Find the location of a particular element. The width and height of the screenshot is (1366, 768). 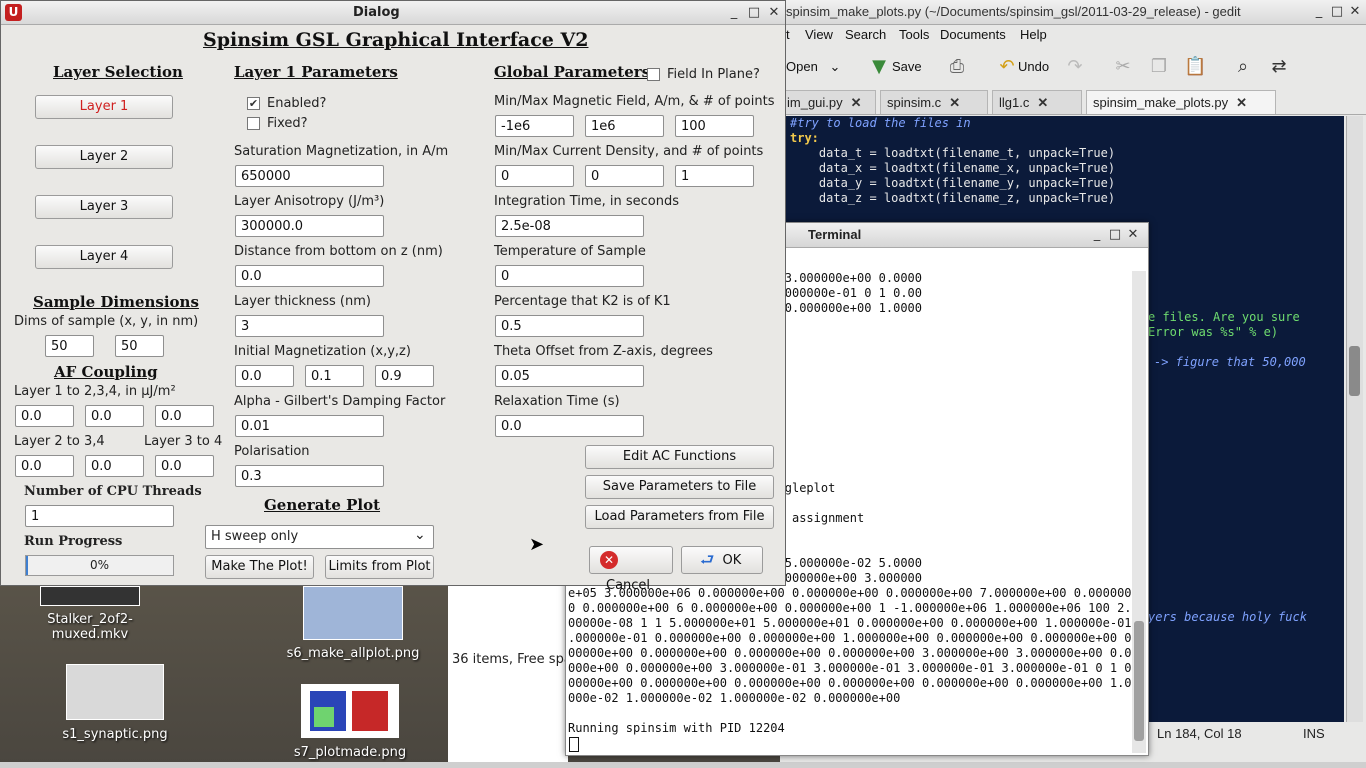

ok-button: ⮐ OK is located at coordinates (722, 560).